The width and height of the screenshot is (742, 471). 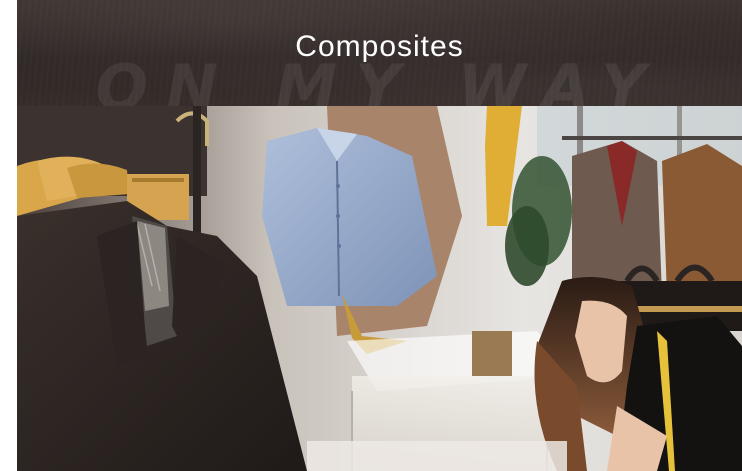 I want to click on floor, so click(x=437, y=456).